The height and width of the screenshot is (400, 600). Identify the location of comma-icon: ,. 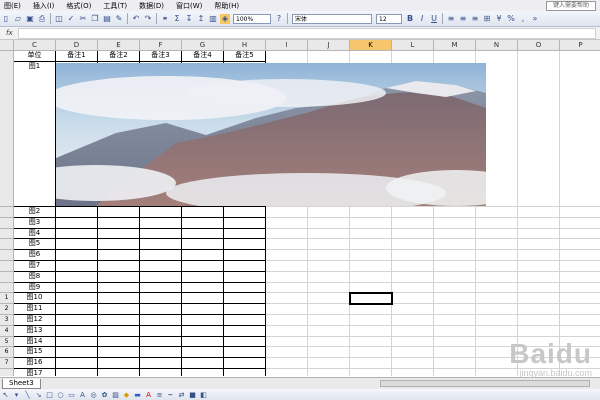
(523, 19).